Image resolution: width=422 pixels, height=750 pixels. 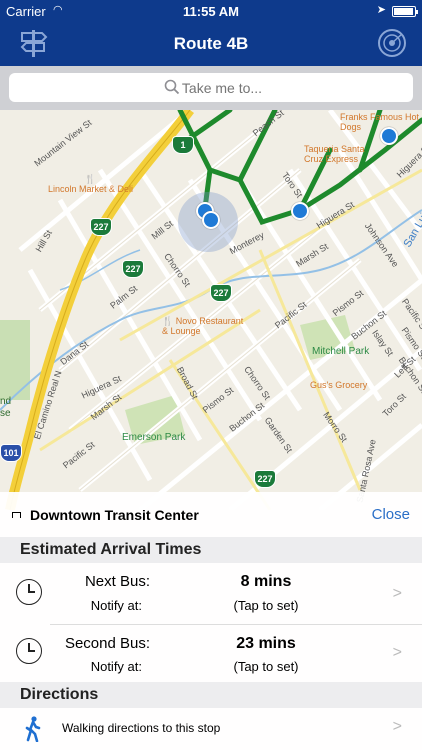 What do you see at coordinates (11, 453) in the screenshot?
I see `highway-shield-icon: 101` at bounding box center [11, 453].